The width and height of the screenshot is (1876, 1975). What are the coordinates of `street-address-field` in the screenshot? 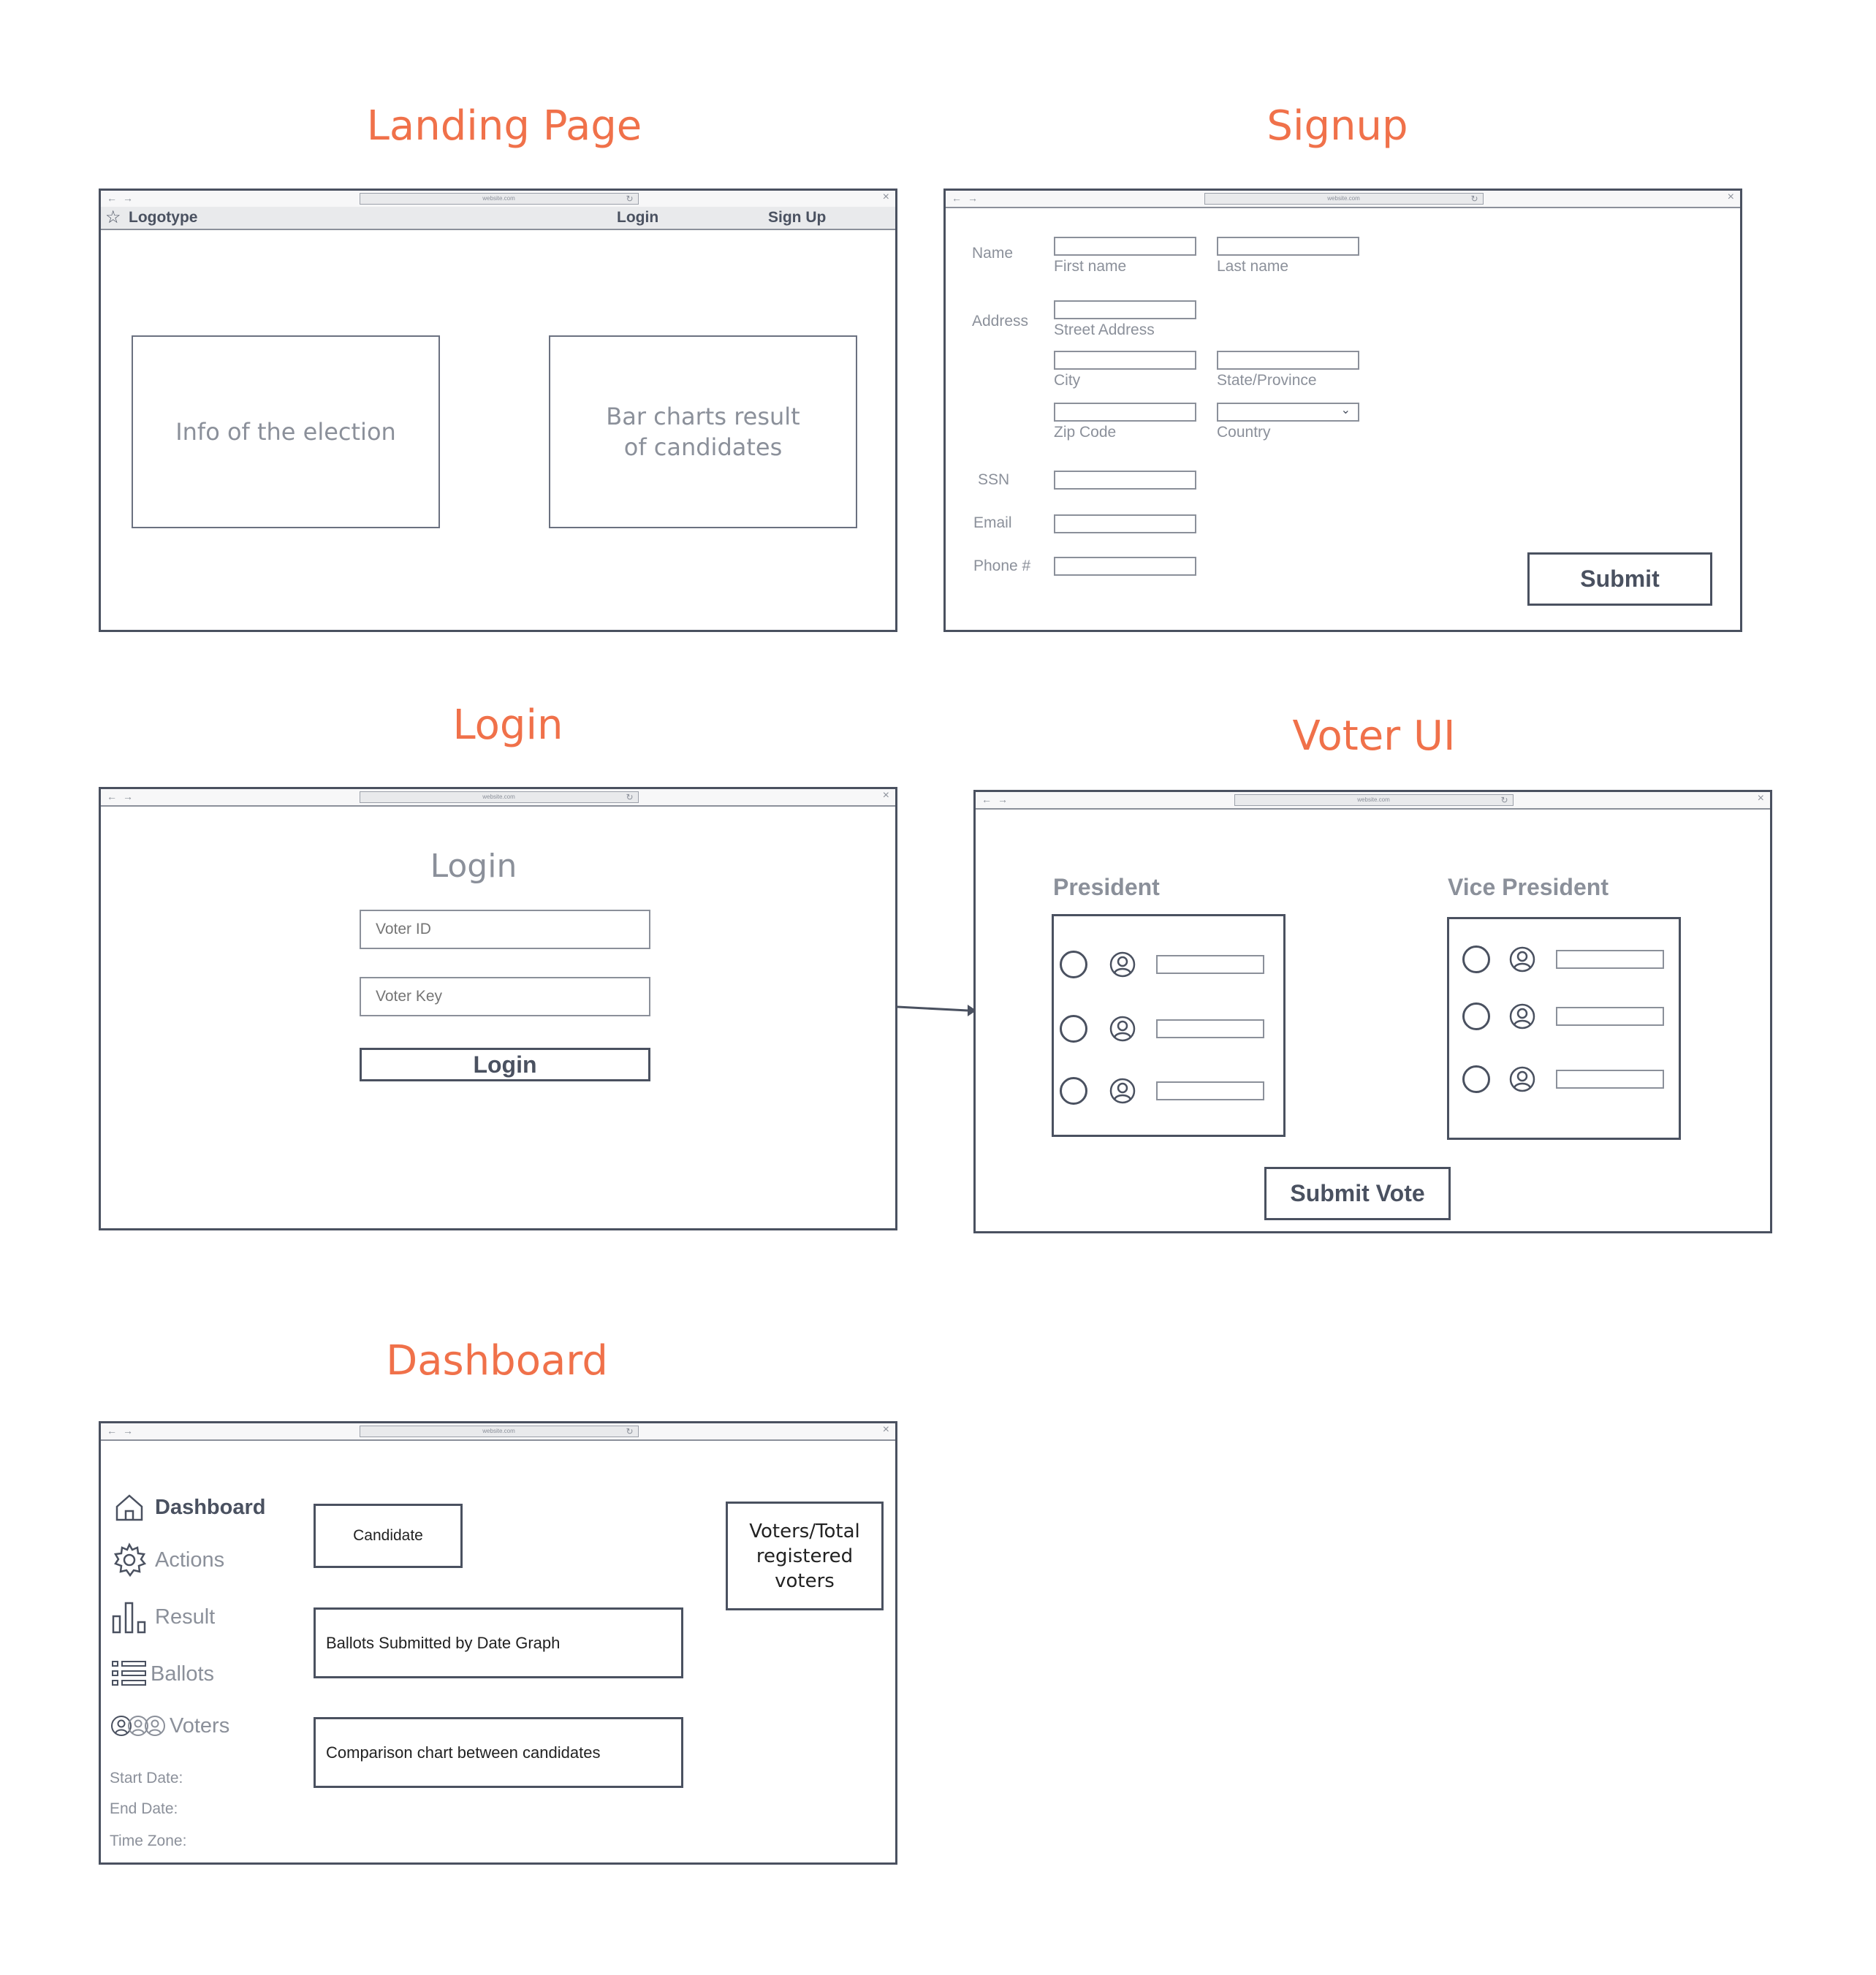 It's located at (1125, 309).